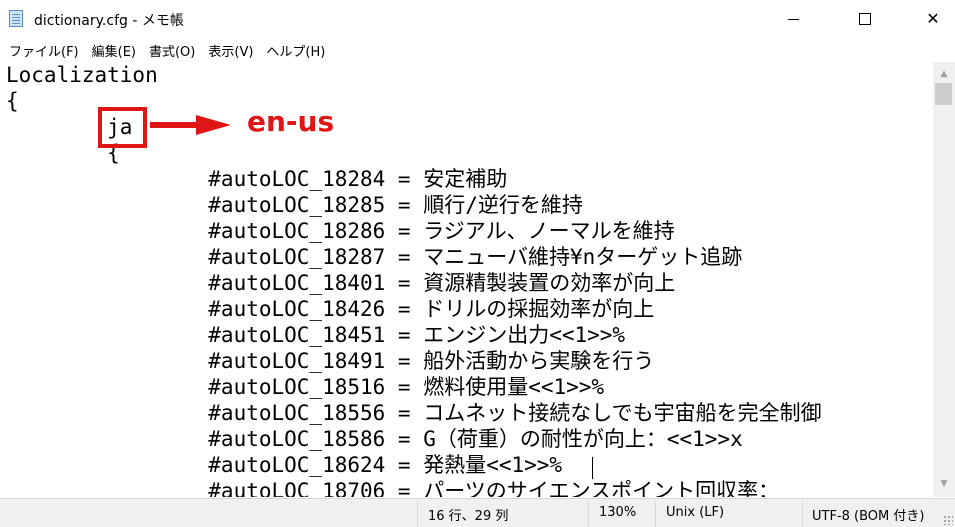  Describe the element at coordinates (16, 18) in the screenshot. I see `notepad-icon` at that location.